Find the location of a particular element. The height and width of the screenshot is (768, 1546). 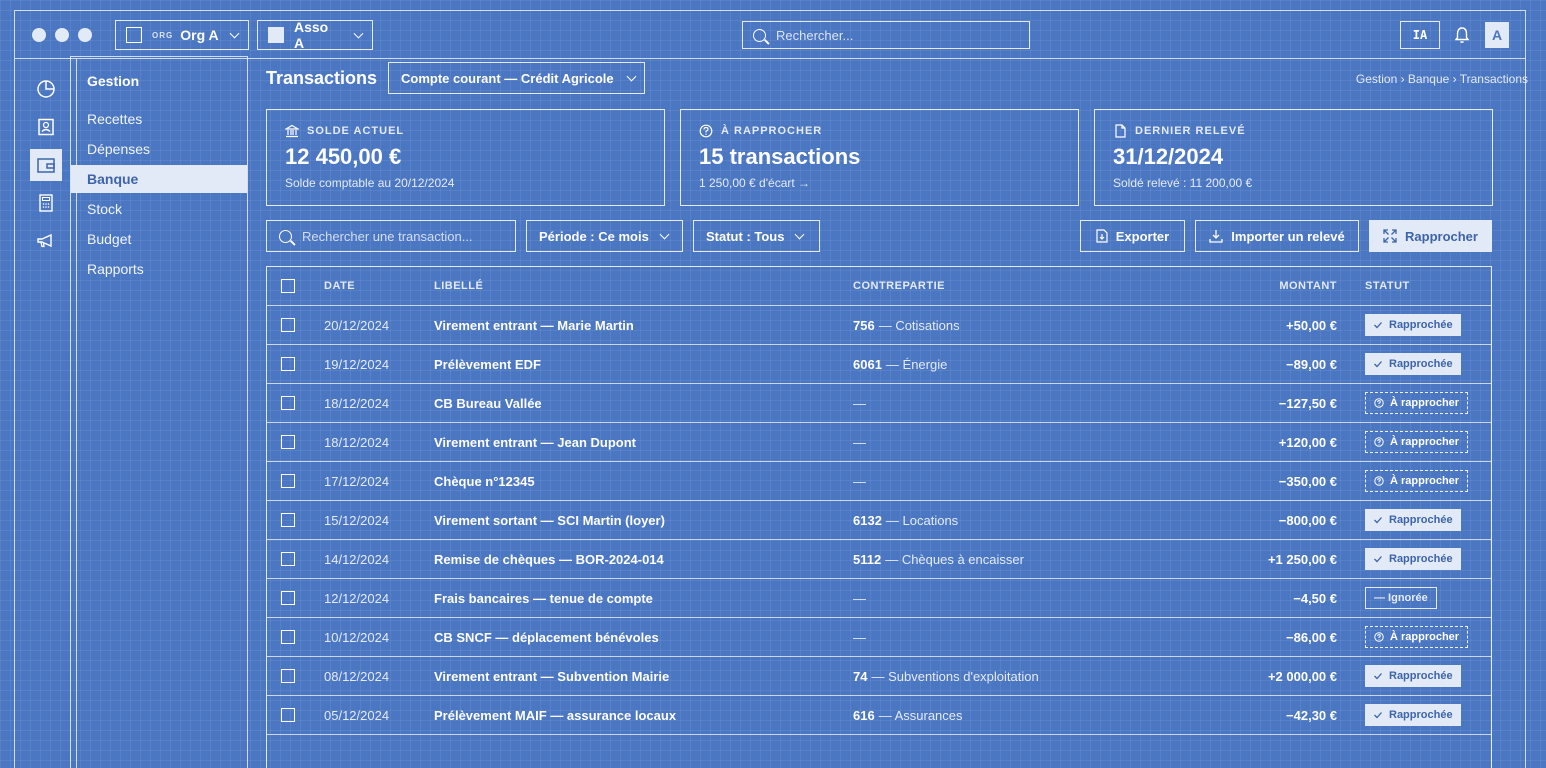

submenu-item-recettes: Recettes is located at coordinates (159, 119).